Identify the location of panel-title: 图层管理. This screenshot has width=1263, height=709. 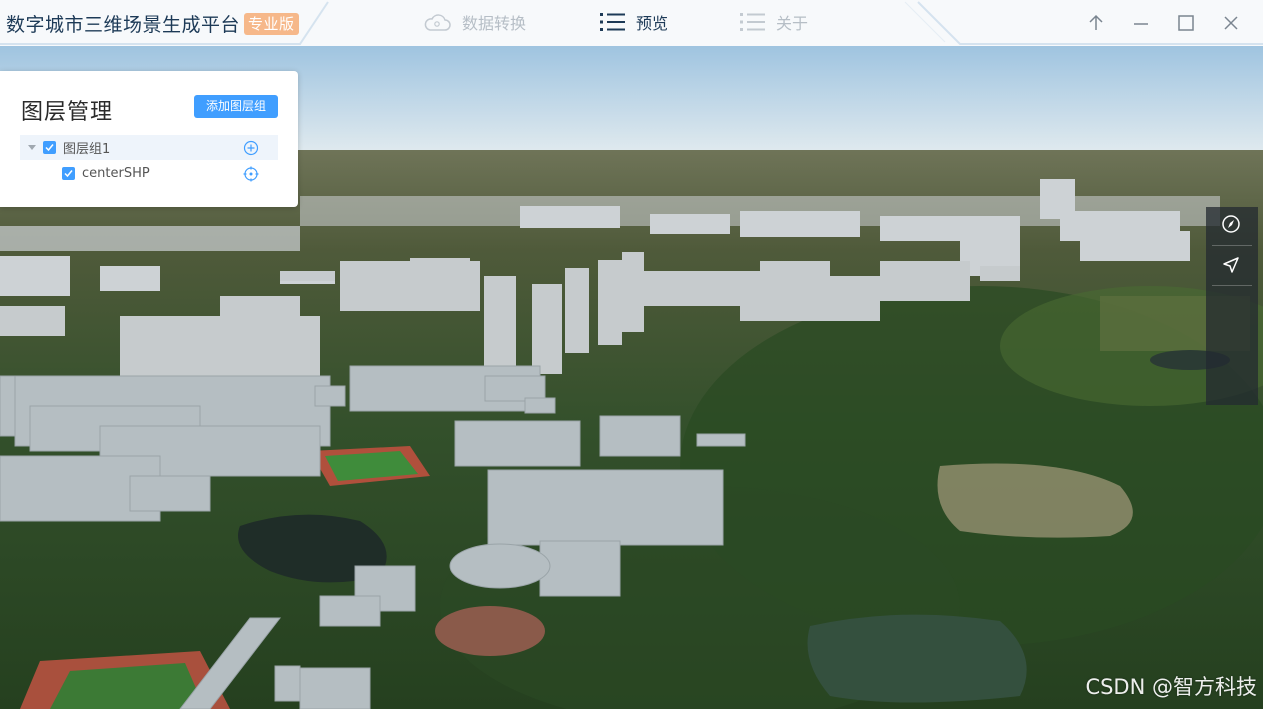
(67, 112).